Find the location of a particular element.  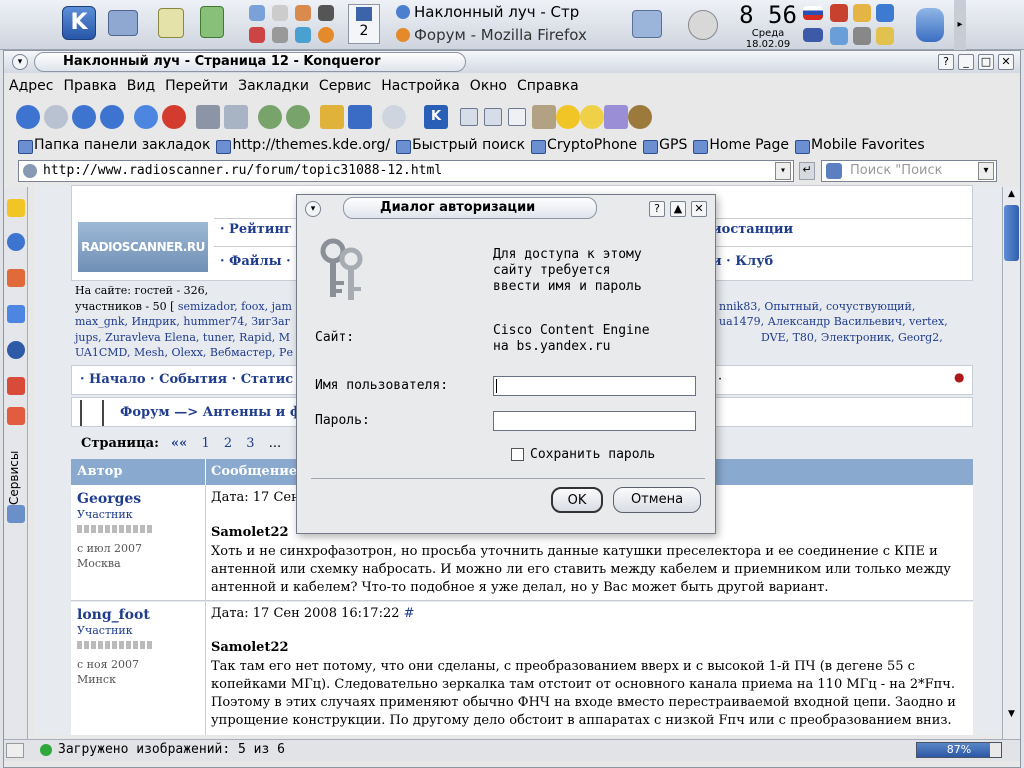

zoom-in-icon is located at coordinates (270, 117).